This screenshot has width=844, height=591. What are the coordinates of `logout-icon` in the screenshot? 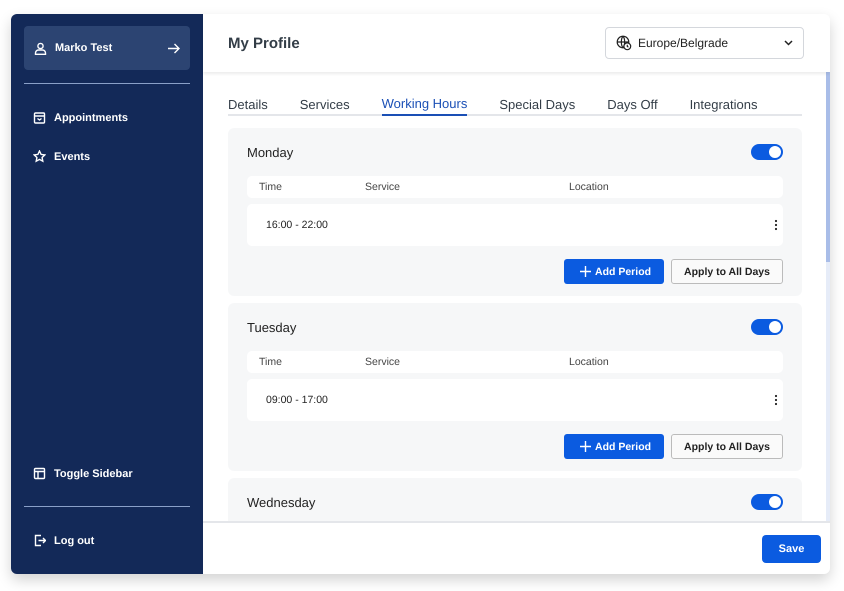 It's located at (39, 540).